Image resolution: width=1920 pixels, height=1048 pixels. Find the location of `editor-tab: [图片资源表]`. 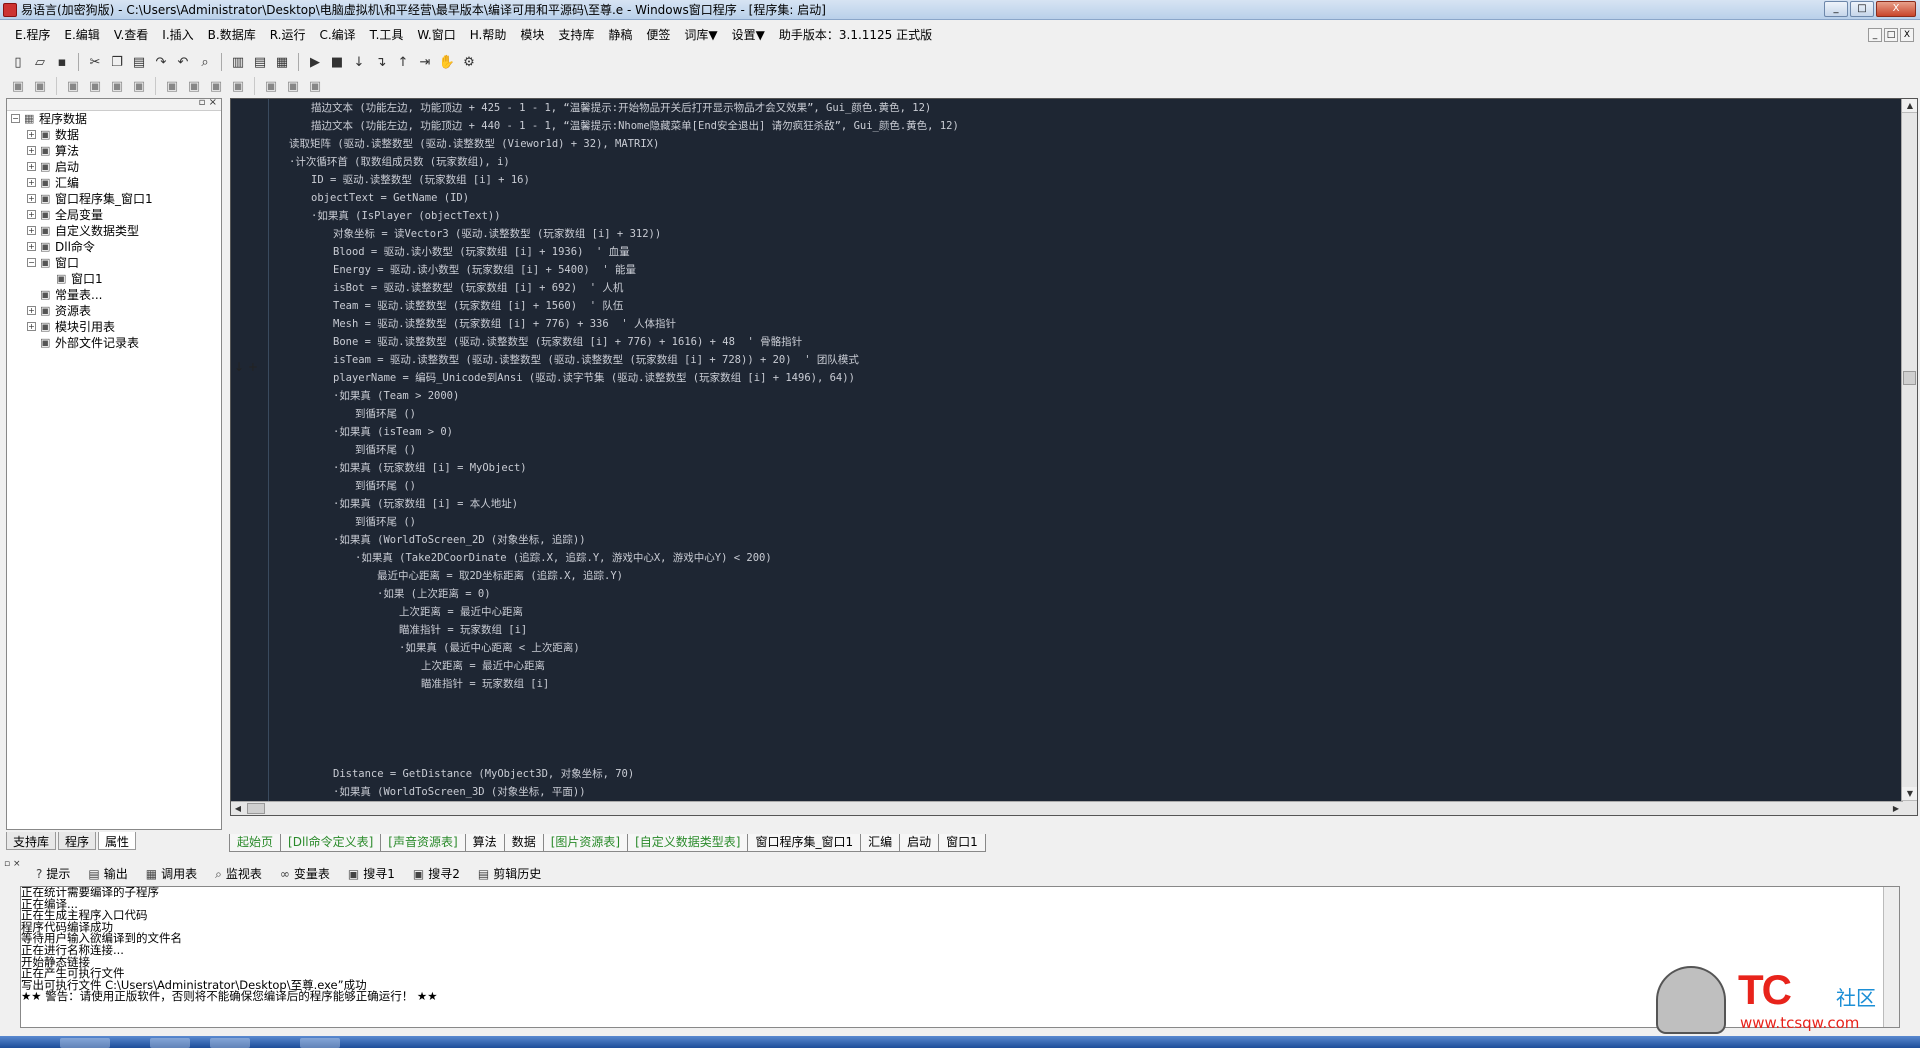

editor-tab: [图片资源表] is located at coordinates (585, 843).